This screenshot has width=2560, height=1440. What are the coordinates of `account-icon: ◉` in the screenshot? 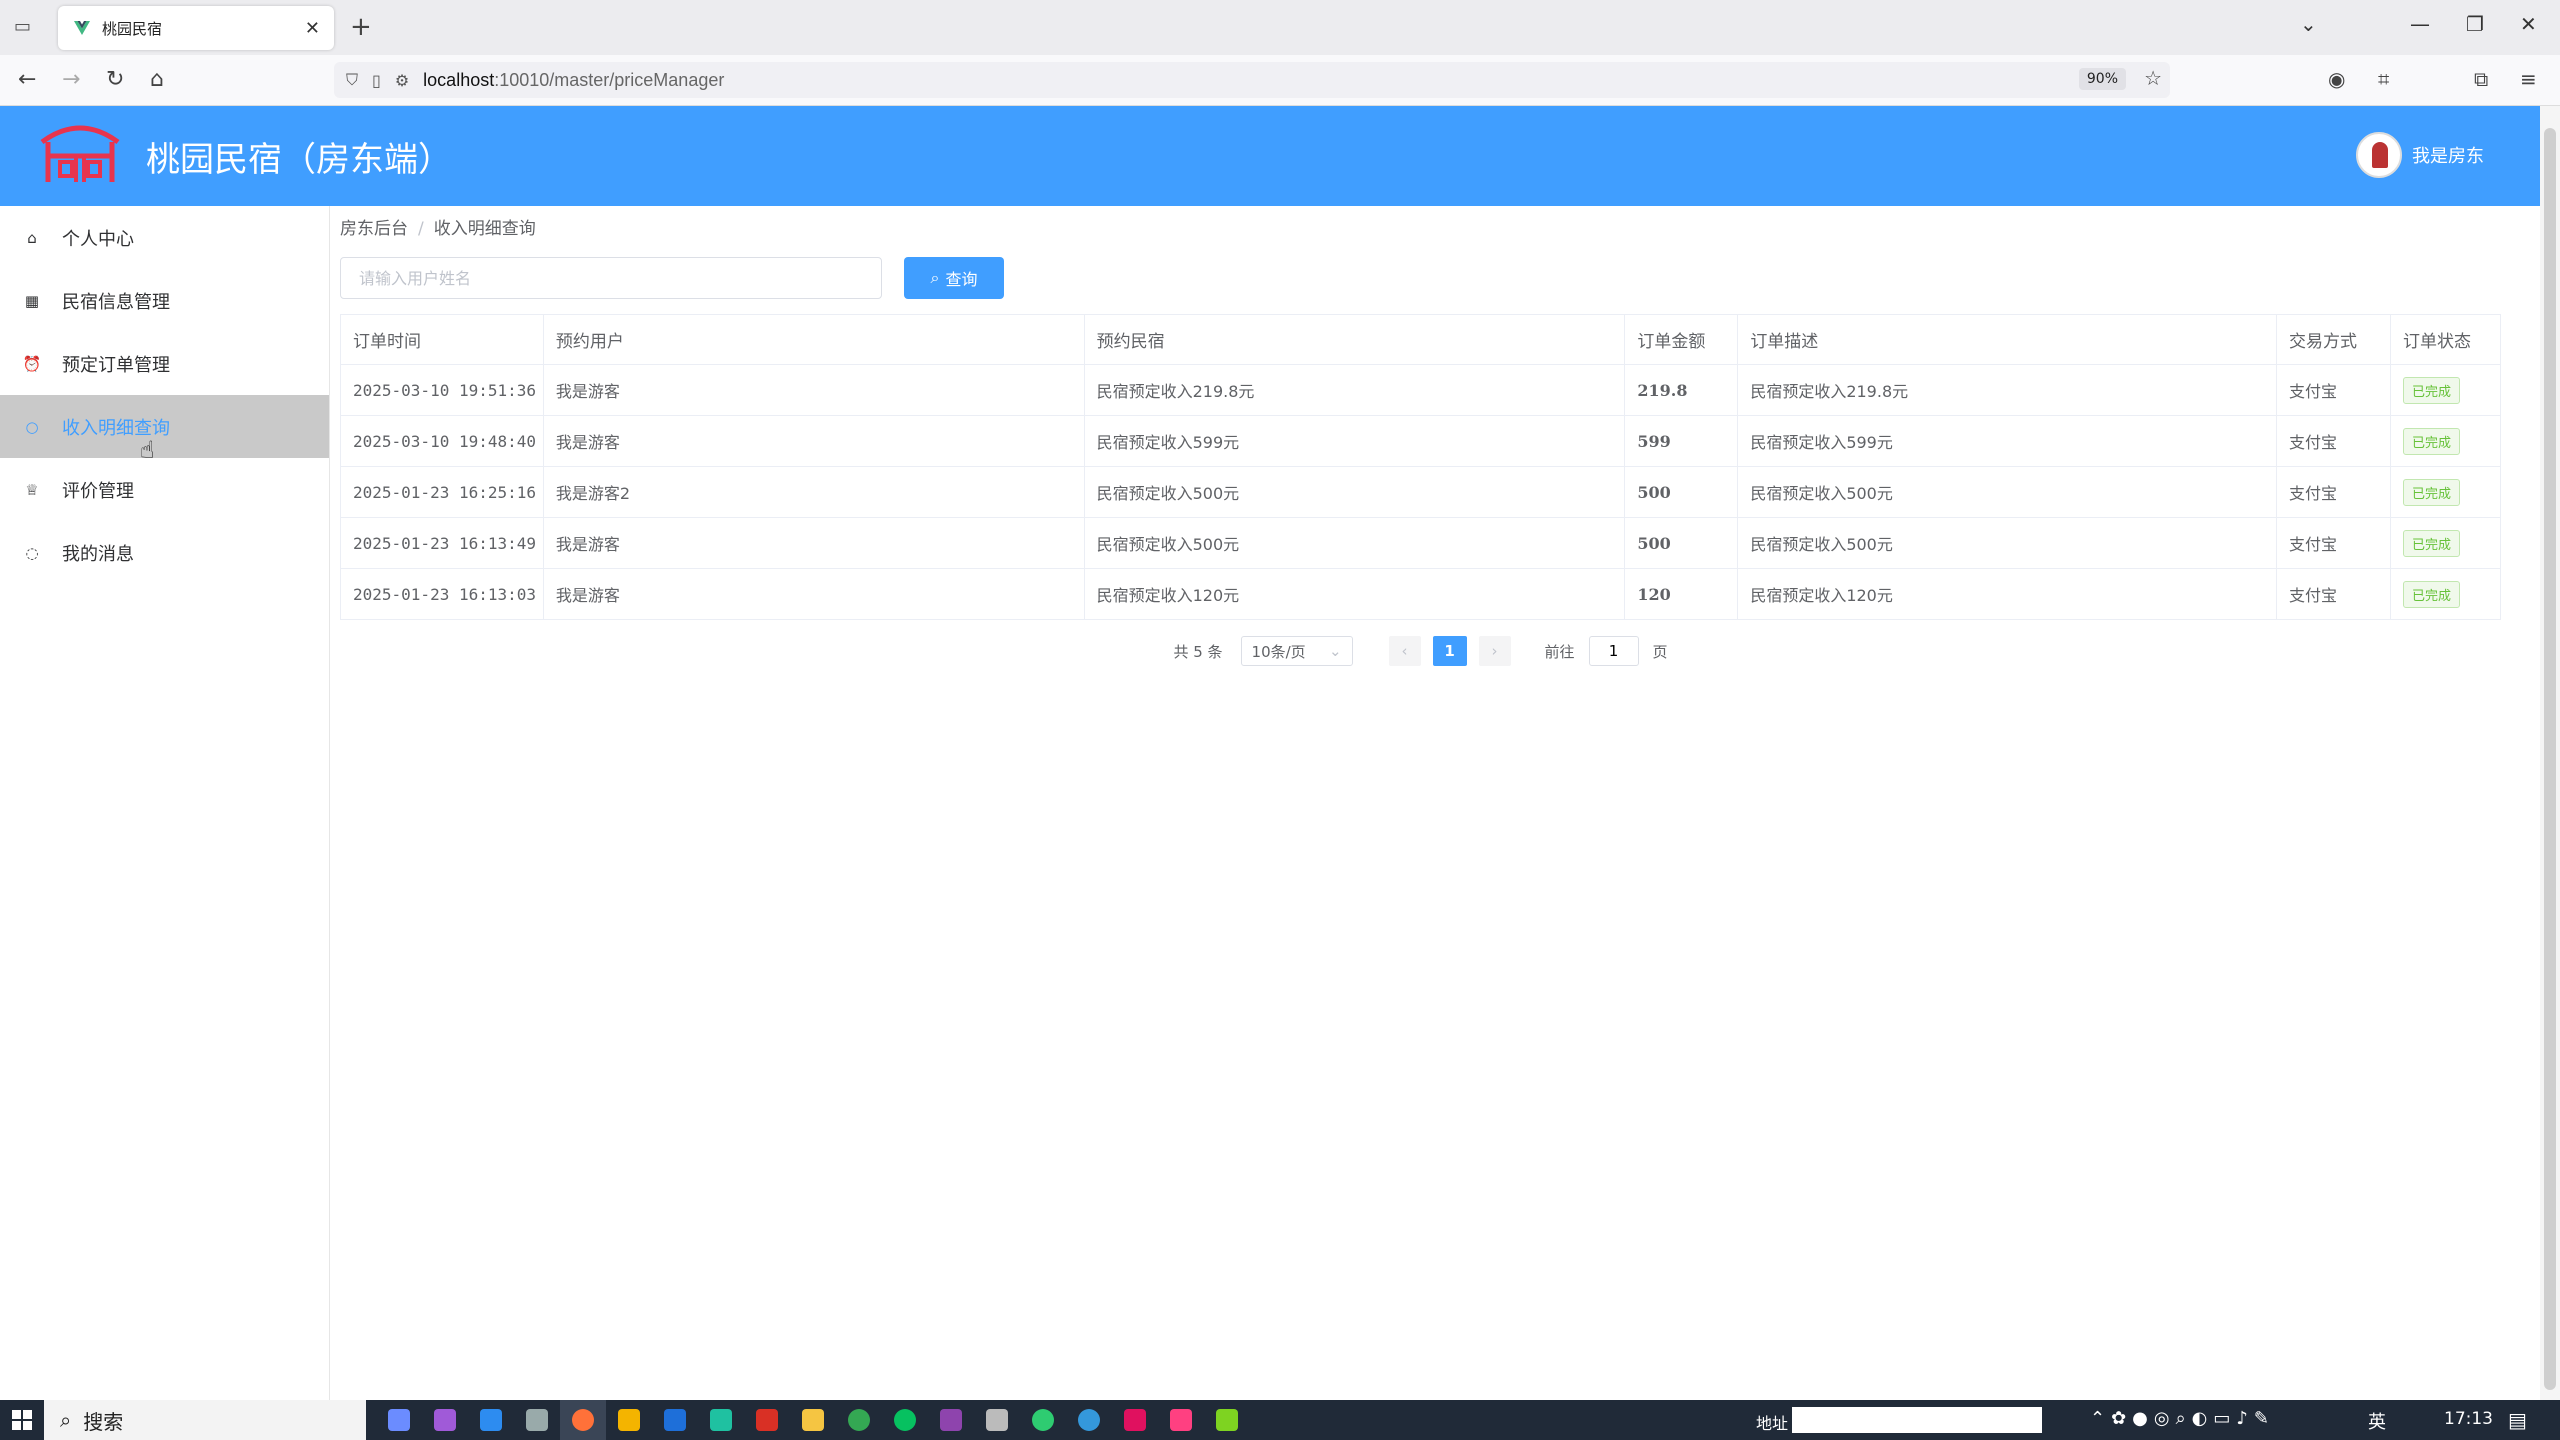 It's located at (2336, 79).